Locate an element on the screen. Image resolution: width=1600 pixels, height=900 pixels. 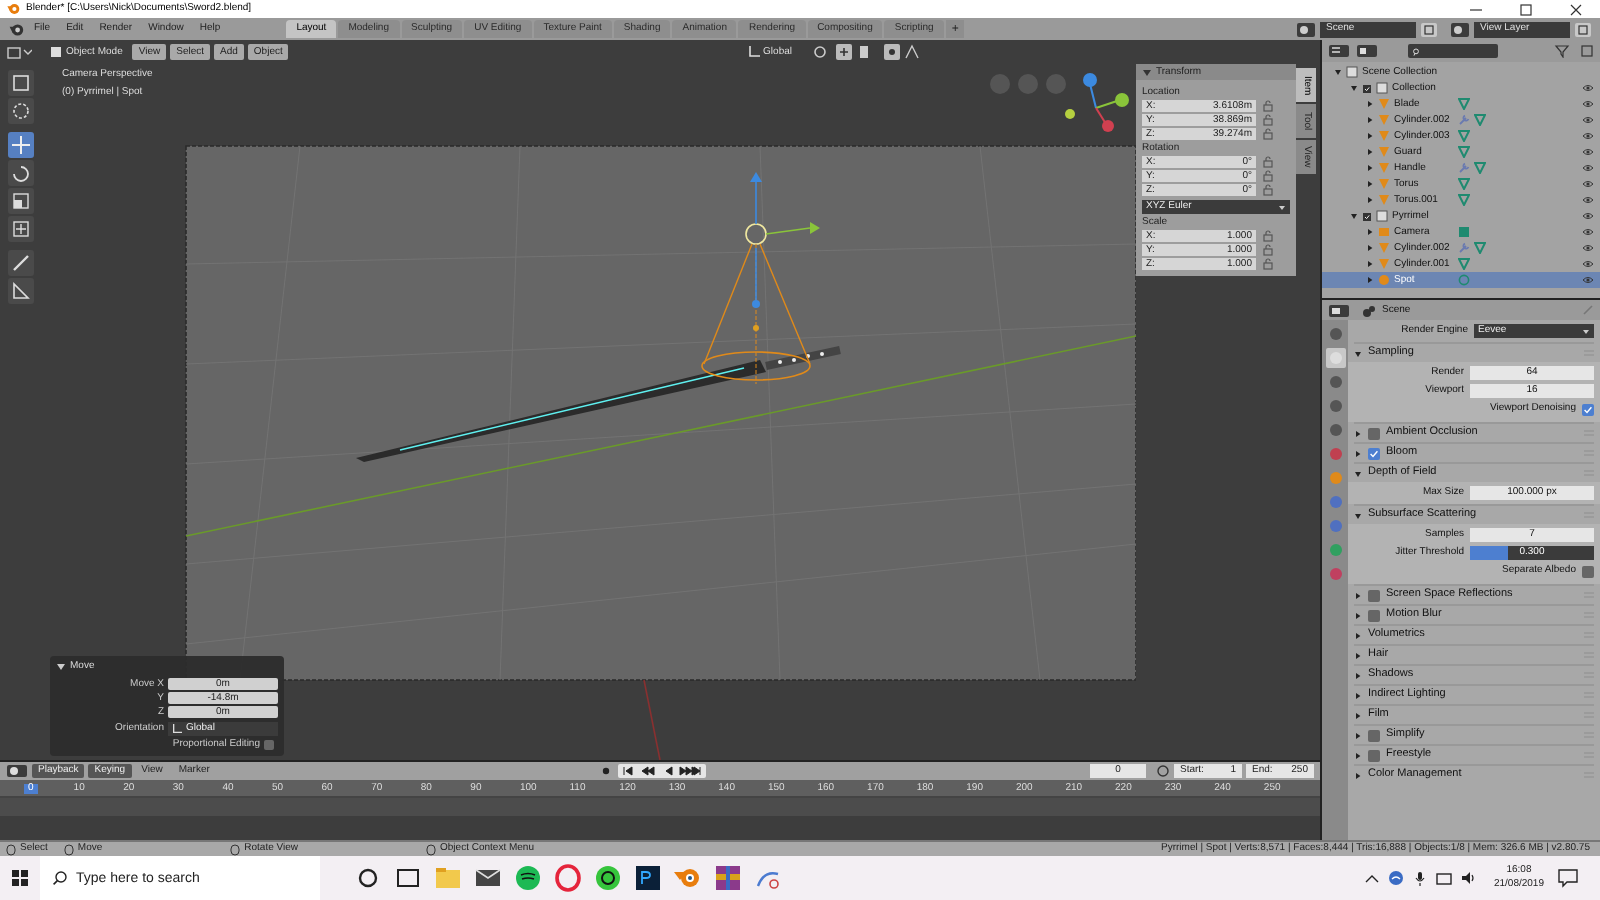
ruler-icon is located at coordinates (21, 291).